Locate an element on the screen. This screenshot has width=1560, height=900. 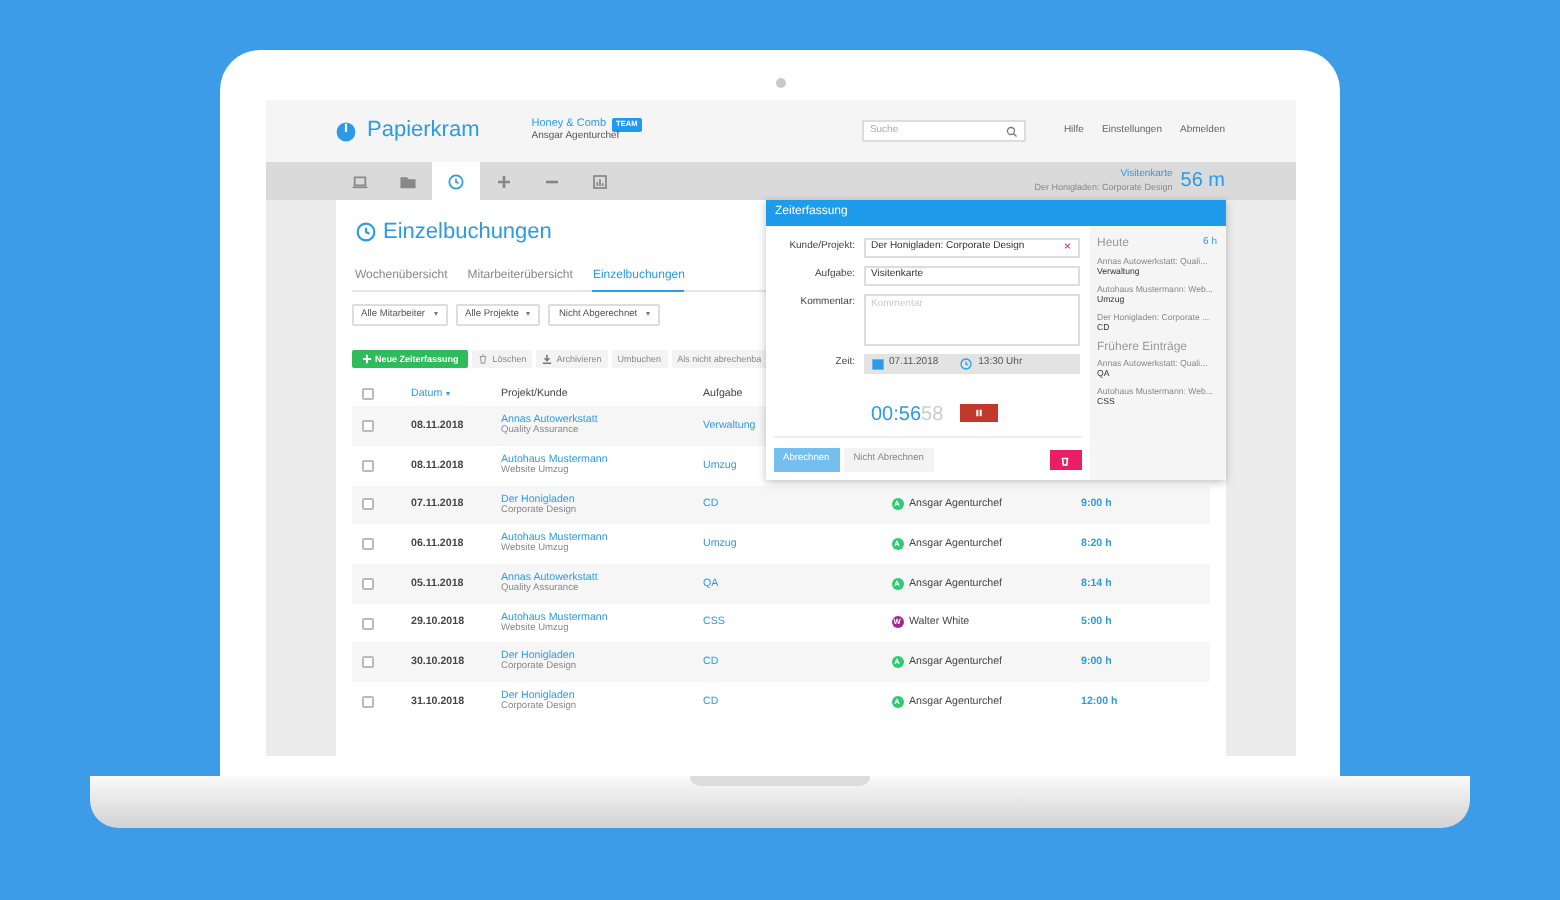
page-title: Einzelbuchungen is located at coordinates (467, 233).